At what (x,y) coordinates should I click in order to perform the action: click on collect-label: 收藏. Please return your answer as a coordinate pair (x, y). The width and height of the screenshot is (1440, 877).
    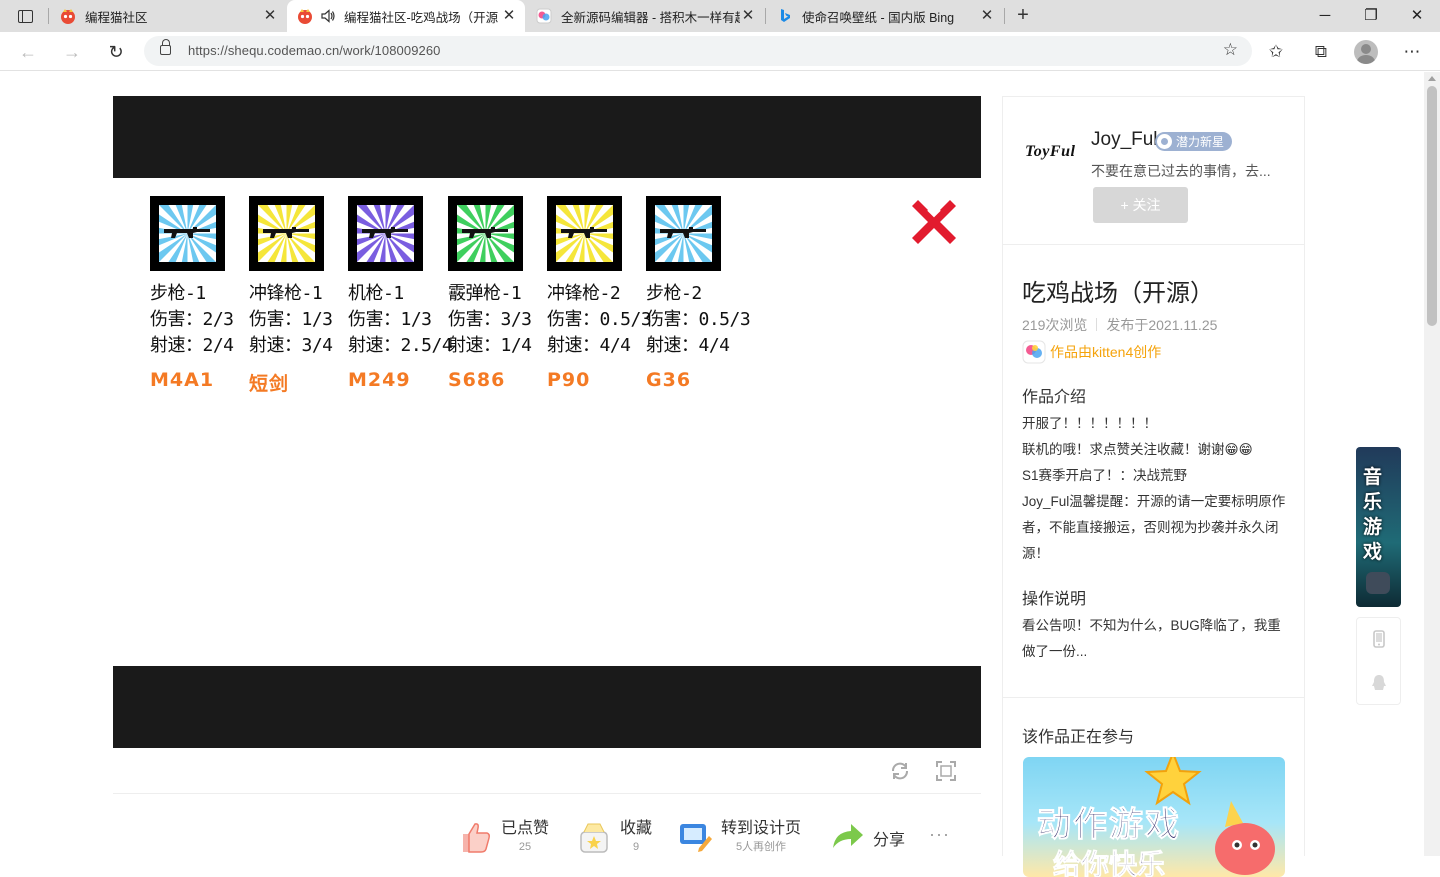
    Looking at the image, I should click on (636, 828).